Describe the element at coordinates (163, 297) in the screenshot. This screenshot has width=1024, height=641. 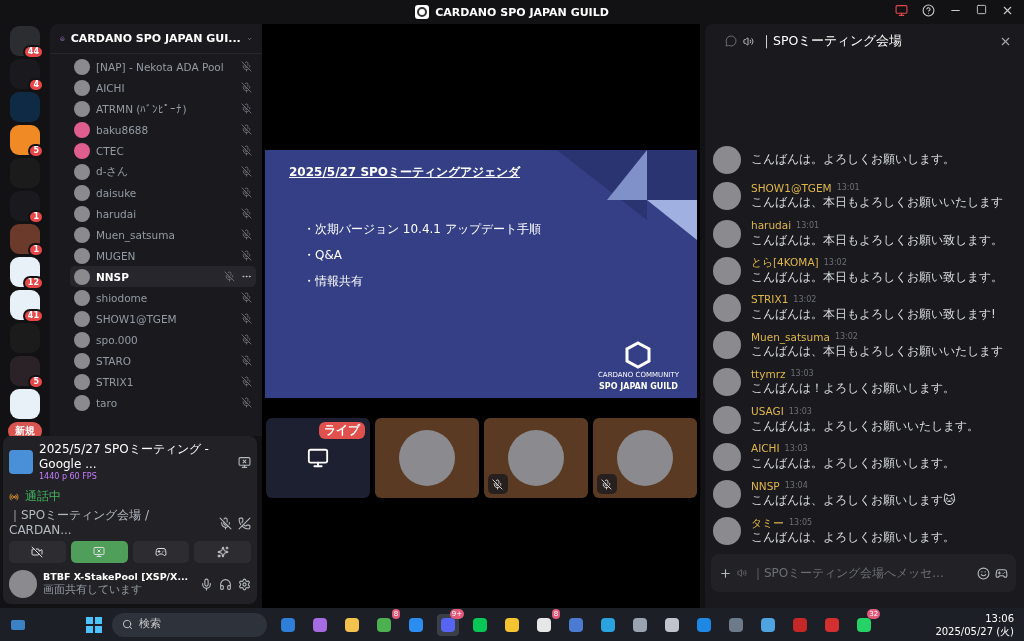
I see `member-row: shiodome` at that location.